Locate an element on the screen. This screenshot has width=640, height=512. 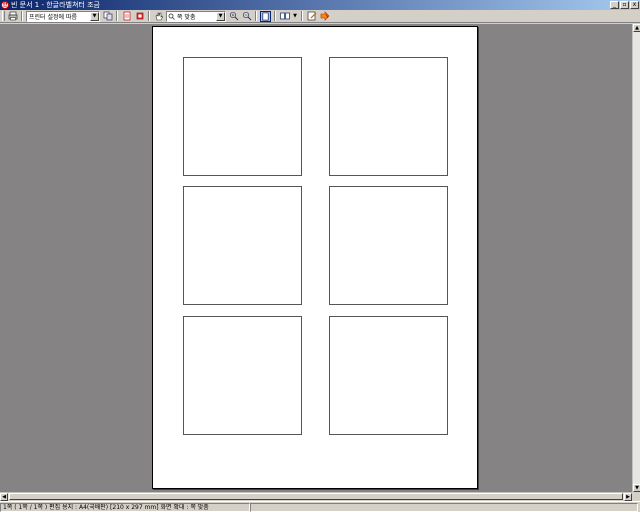
printer-combo: 프린터 설정에 따름 ▼ is located at coordinates (63, 16).